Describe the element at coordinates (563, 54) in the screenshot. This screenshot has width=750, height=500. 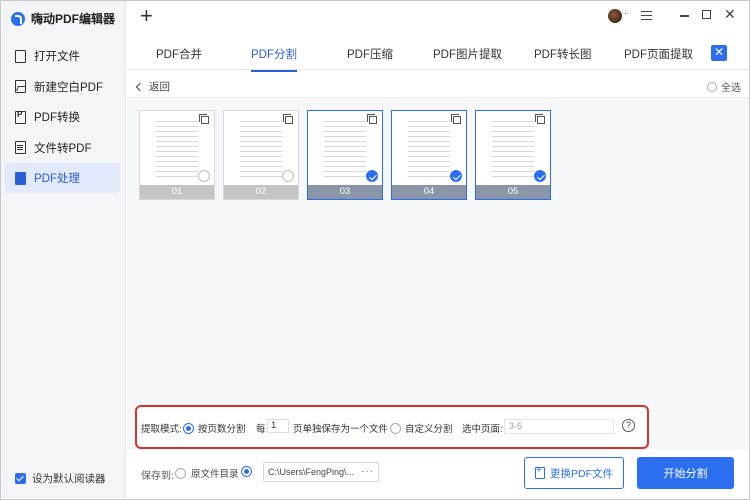
I see `tab-pdf-to-long-image: PDF转长图` at that location.